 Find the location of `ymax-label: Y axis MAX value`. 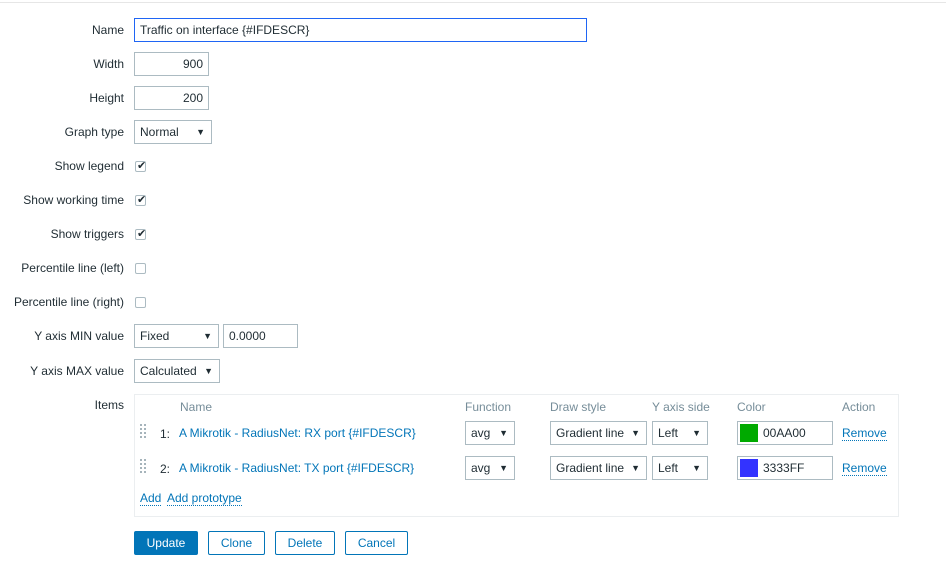

ymax-label: Y axis MAX value is located at coordinates (77, 371).